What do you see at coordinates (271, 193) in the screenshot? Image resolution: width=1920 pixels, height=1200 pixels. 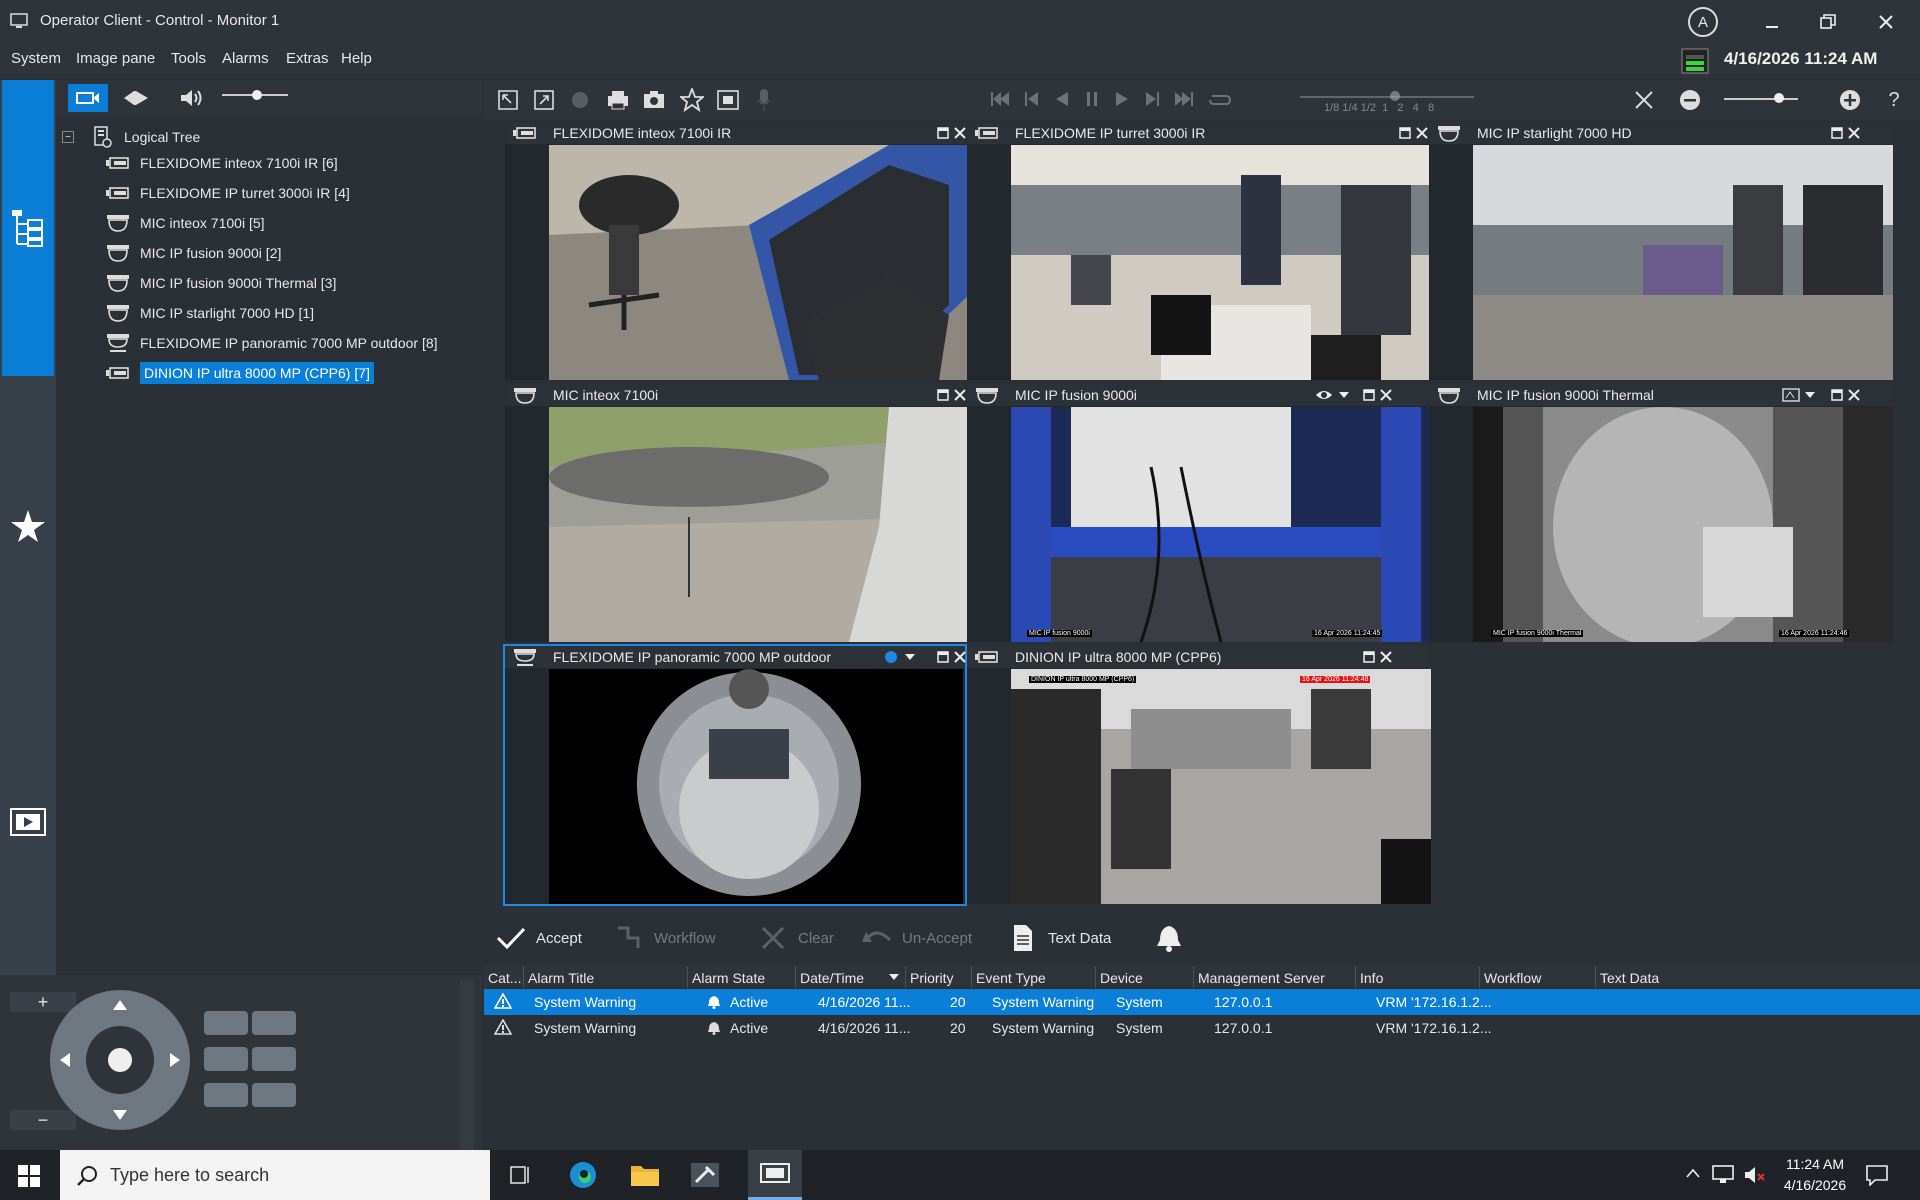 I see `tree-item: FLEXIDOME IP turret 3000i IR [4]` at bounding box center [271, 193].